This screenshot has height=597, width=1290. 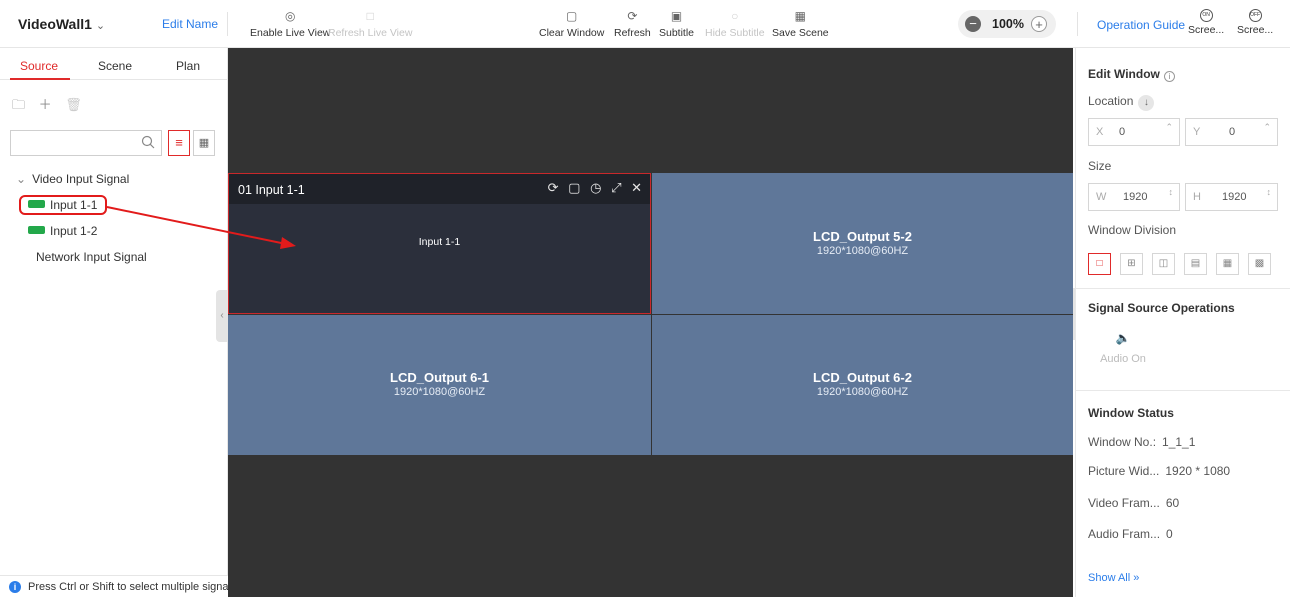 What do you see at coordinates (21, 179) in the screenshot?
I see `chevron-down-icon: ⌄` at bounding box center [21, 179].